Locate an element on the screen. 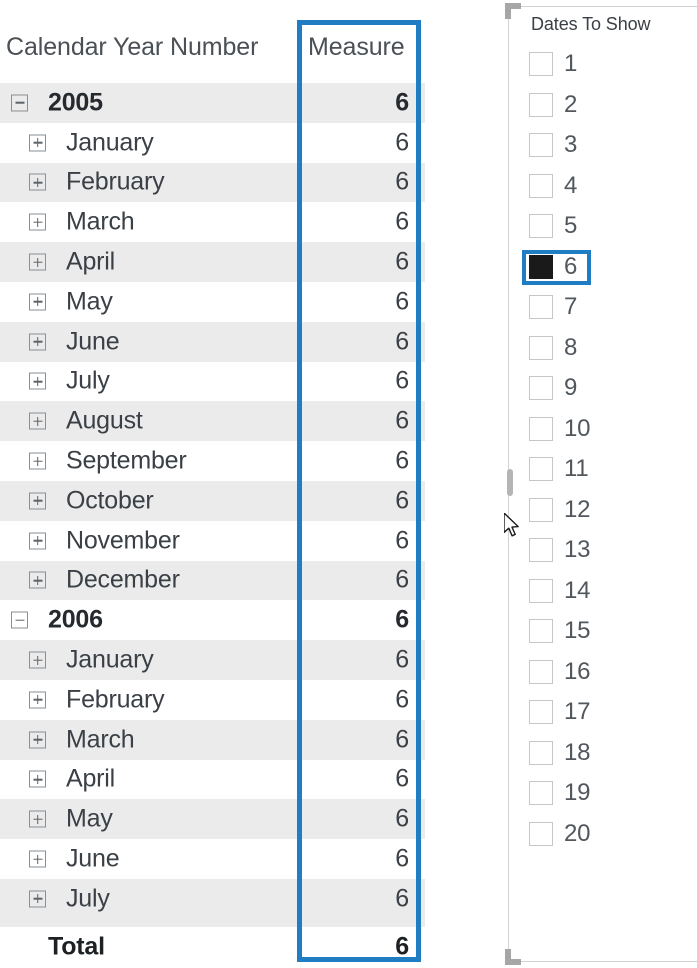  row-label: December is located at coordinates (123, 579).